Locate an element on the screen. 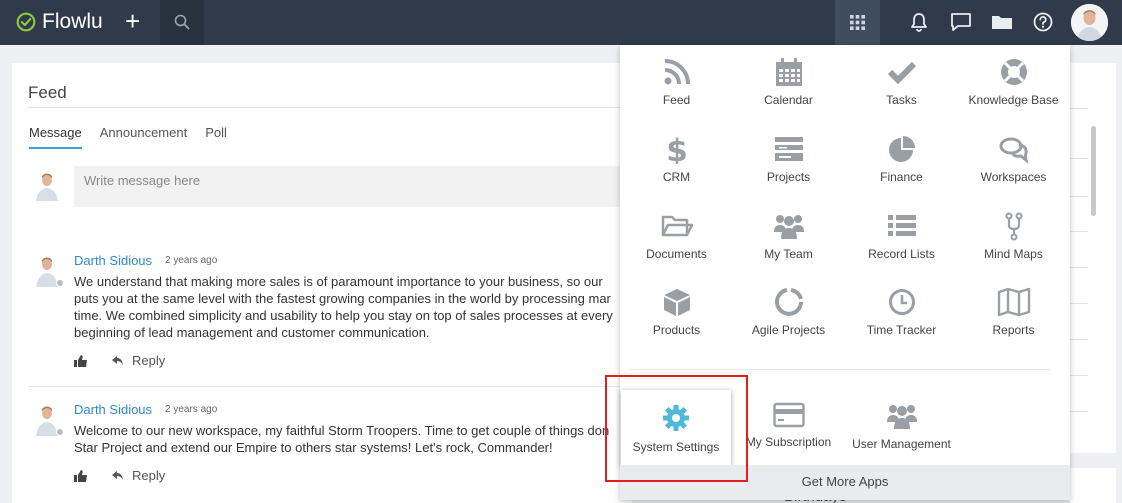 This screenshot has height=503, width=1122. app-workspaces: Workspaces is located at coordinates (1013, 172).